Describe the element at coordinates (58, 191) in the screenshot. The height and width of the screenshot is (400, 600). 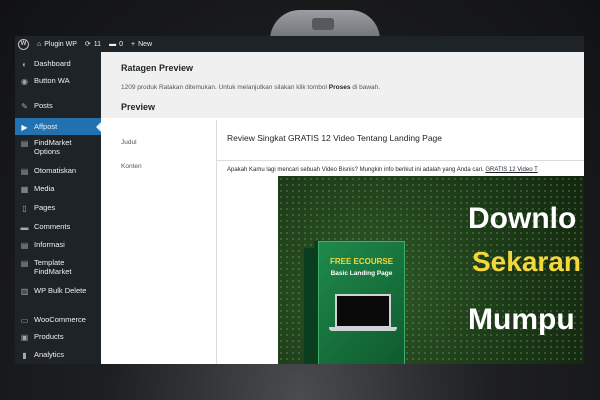
I see `sidebar-item-media: ▦ Media` at that location.